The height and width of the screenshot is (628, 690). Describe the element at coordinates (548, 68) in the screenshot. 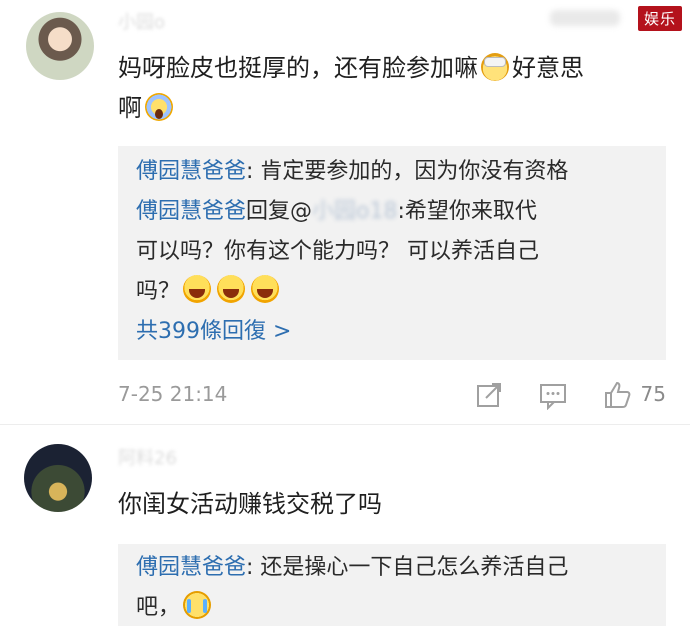

I see `comment-text-part-2: 好意思` at that location.